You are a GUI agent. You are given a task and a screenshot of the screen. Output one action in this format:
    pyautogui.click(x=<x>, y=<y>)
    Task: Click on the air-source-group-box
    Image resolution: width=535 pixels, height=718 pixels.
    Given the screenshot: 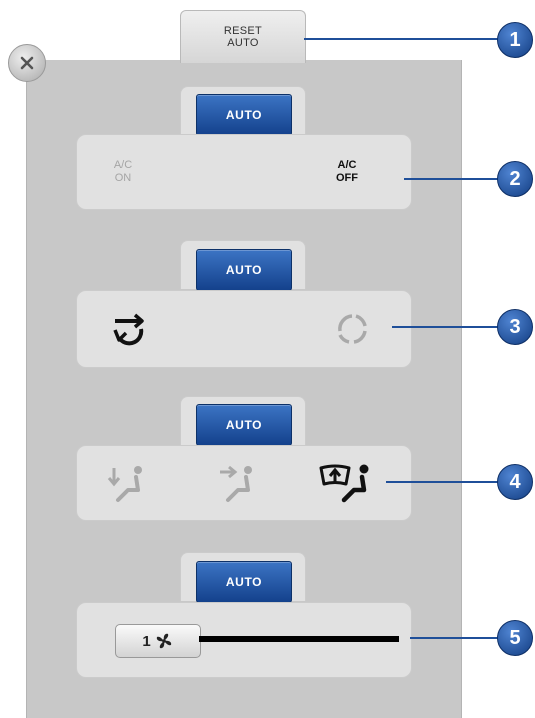 What is the action you would take?
    pyautogui.click(x=244, y=329)
    